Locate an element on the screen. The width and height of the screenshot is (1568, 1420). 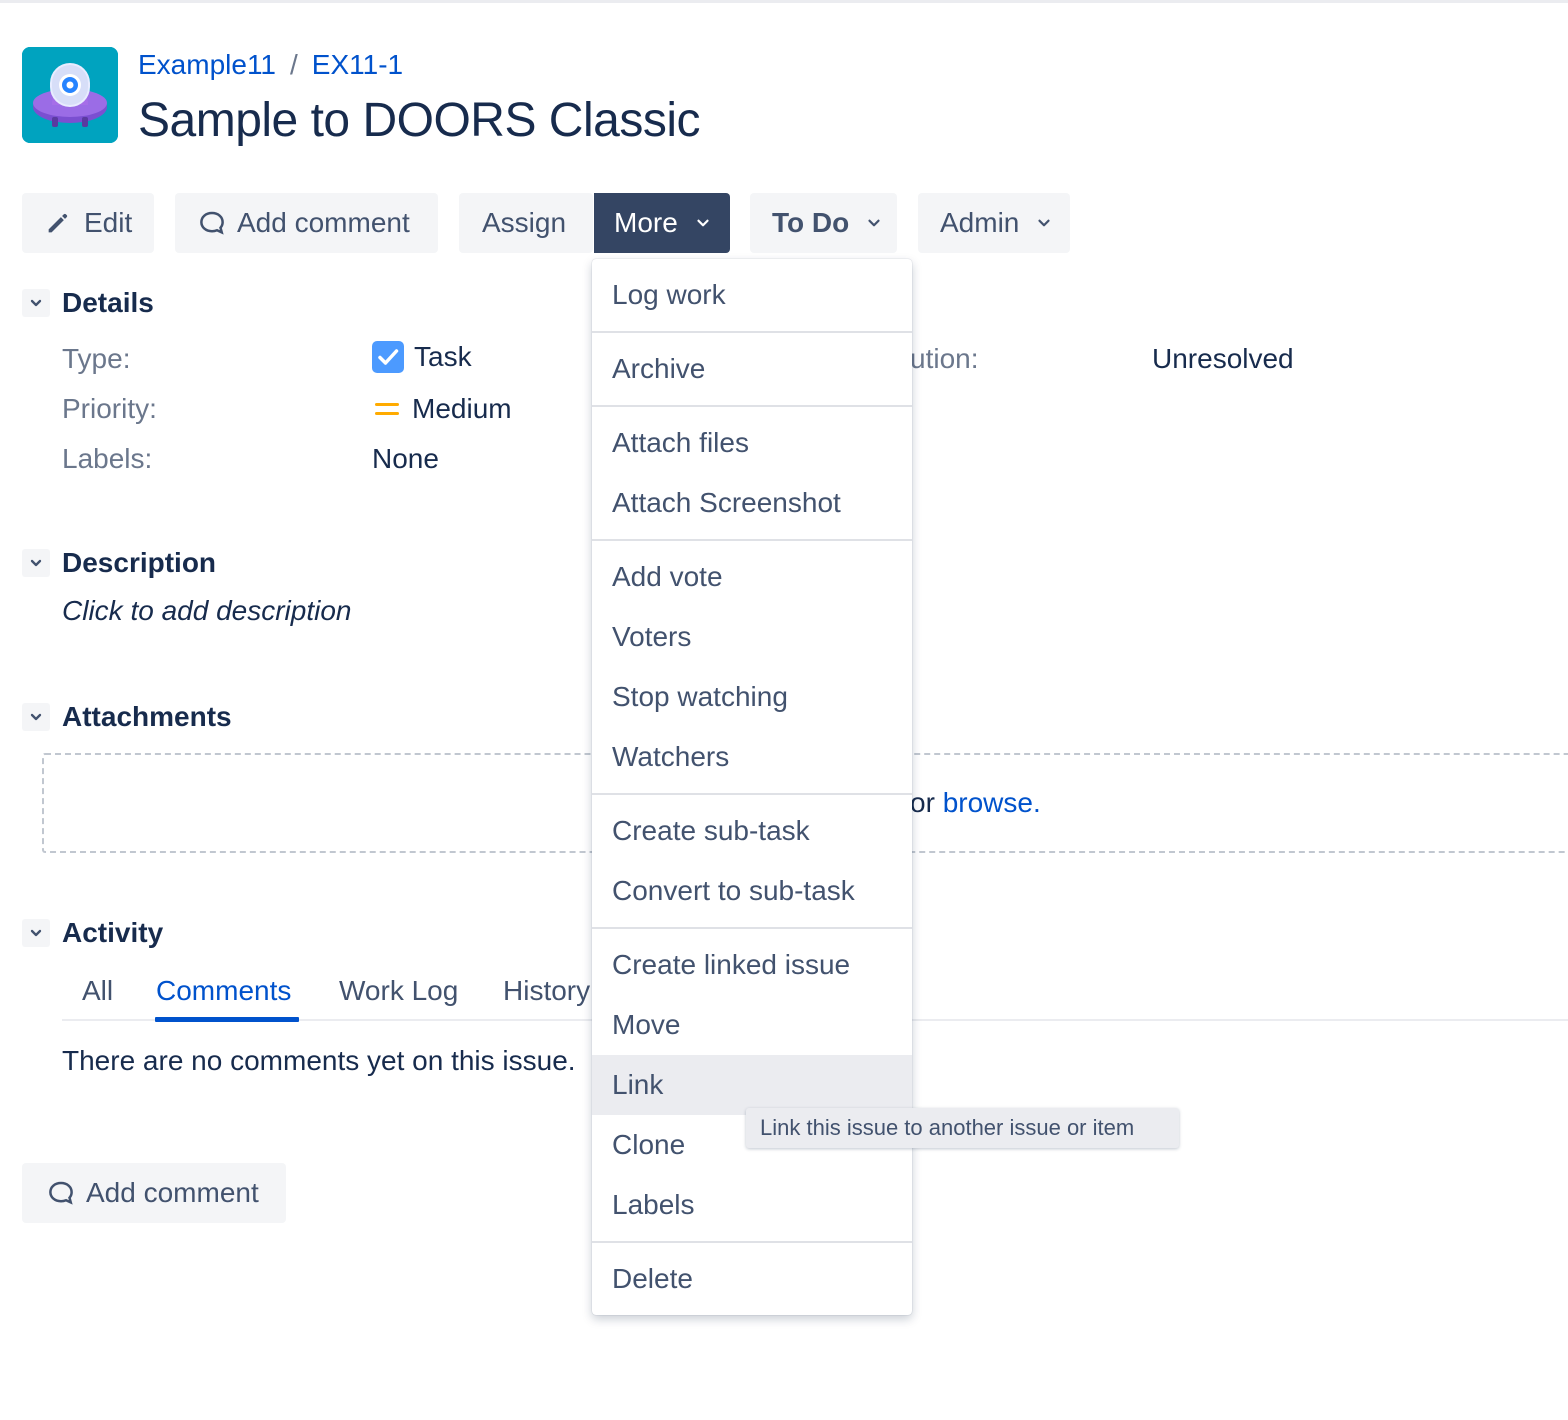
details-title: Details is located at coordinates (108, 302).